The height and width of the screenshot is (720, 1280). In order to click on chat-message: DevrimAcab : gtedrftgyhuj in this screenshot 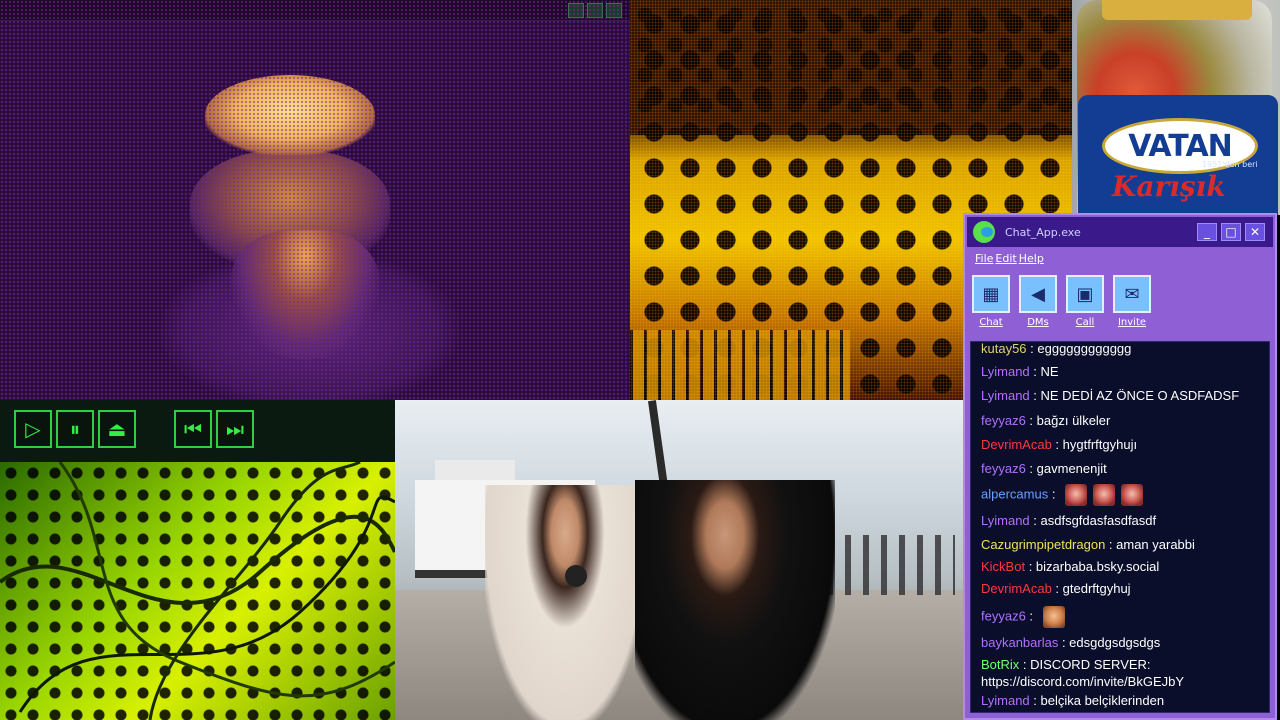, I will do `click(1122, 588)`.